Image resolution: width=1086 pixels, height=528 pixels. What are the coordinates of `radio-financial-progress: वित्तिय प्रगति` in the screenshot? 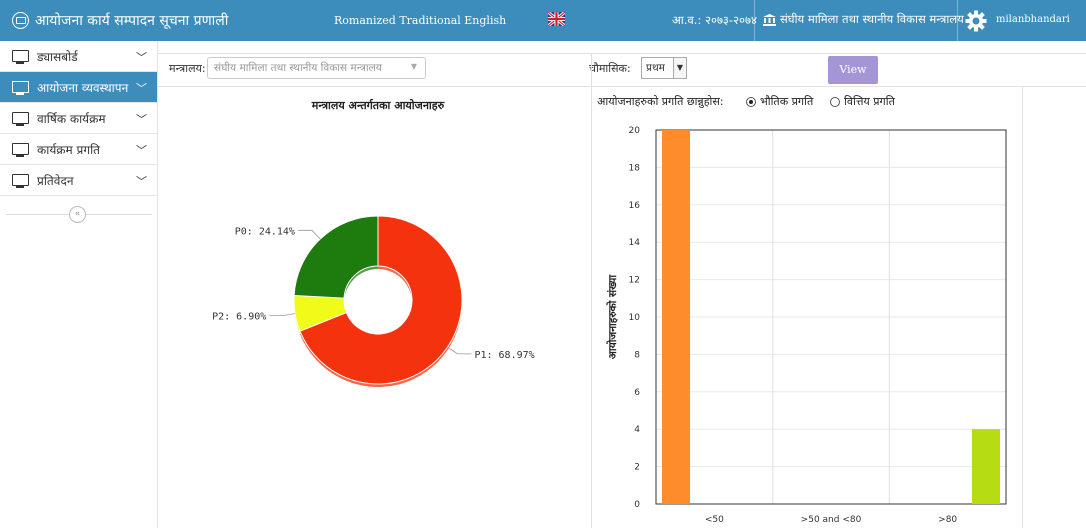 It's located at (862, 101).